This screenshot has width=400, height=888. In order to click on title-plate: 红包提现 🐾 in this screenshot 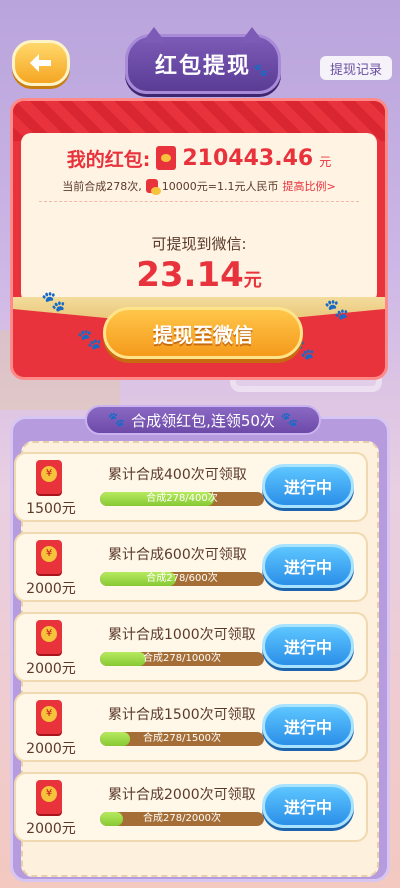, I will do `click(203, 60)`.